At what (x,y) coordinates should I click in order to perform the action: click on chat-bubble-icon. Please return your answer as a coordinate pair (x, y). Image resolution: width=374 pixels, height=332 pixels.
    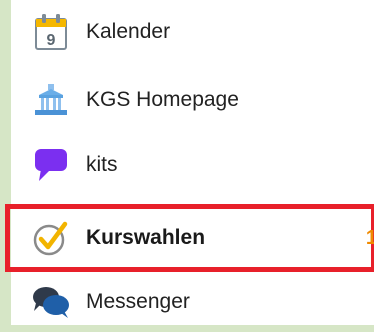
    Looking at the image, I should click on (51, 165).